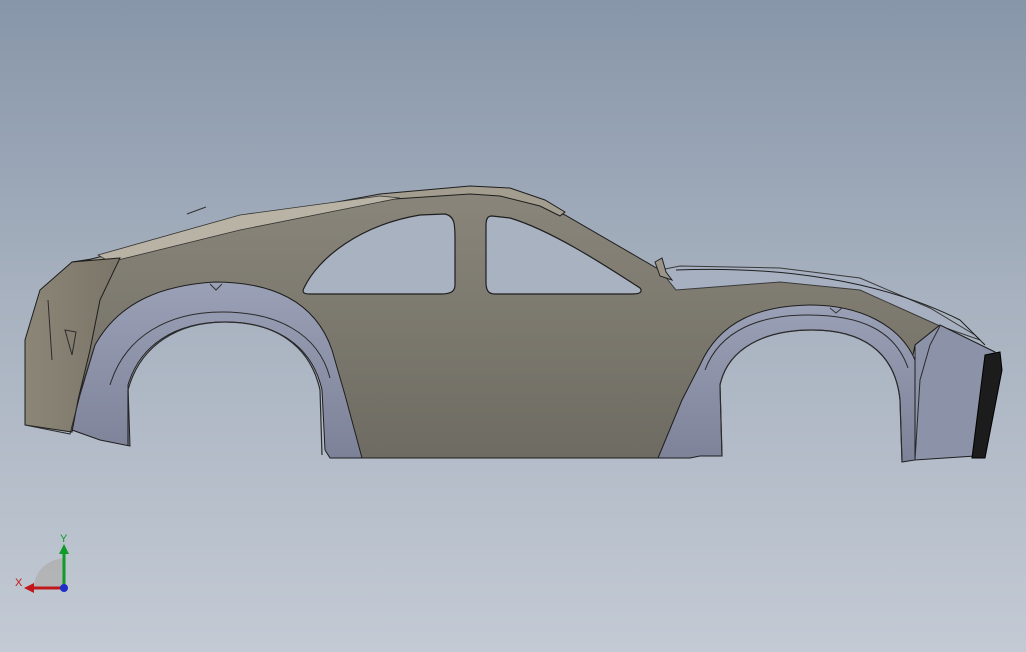 The image size is (1026, 652). What do you see at coordinates (196, 210) in the screenshot?
I see `antenna-edge` at bounding box center [196, 210].